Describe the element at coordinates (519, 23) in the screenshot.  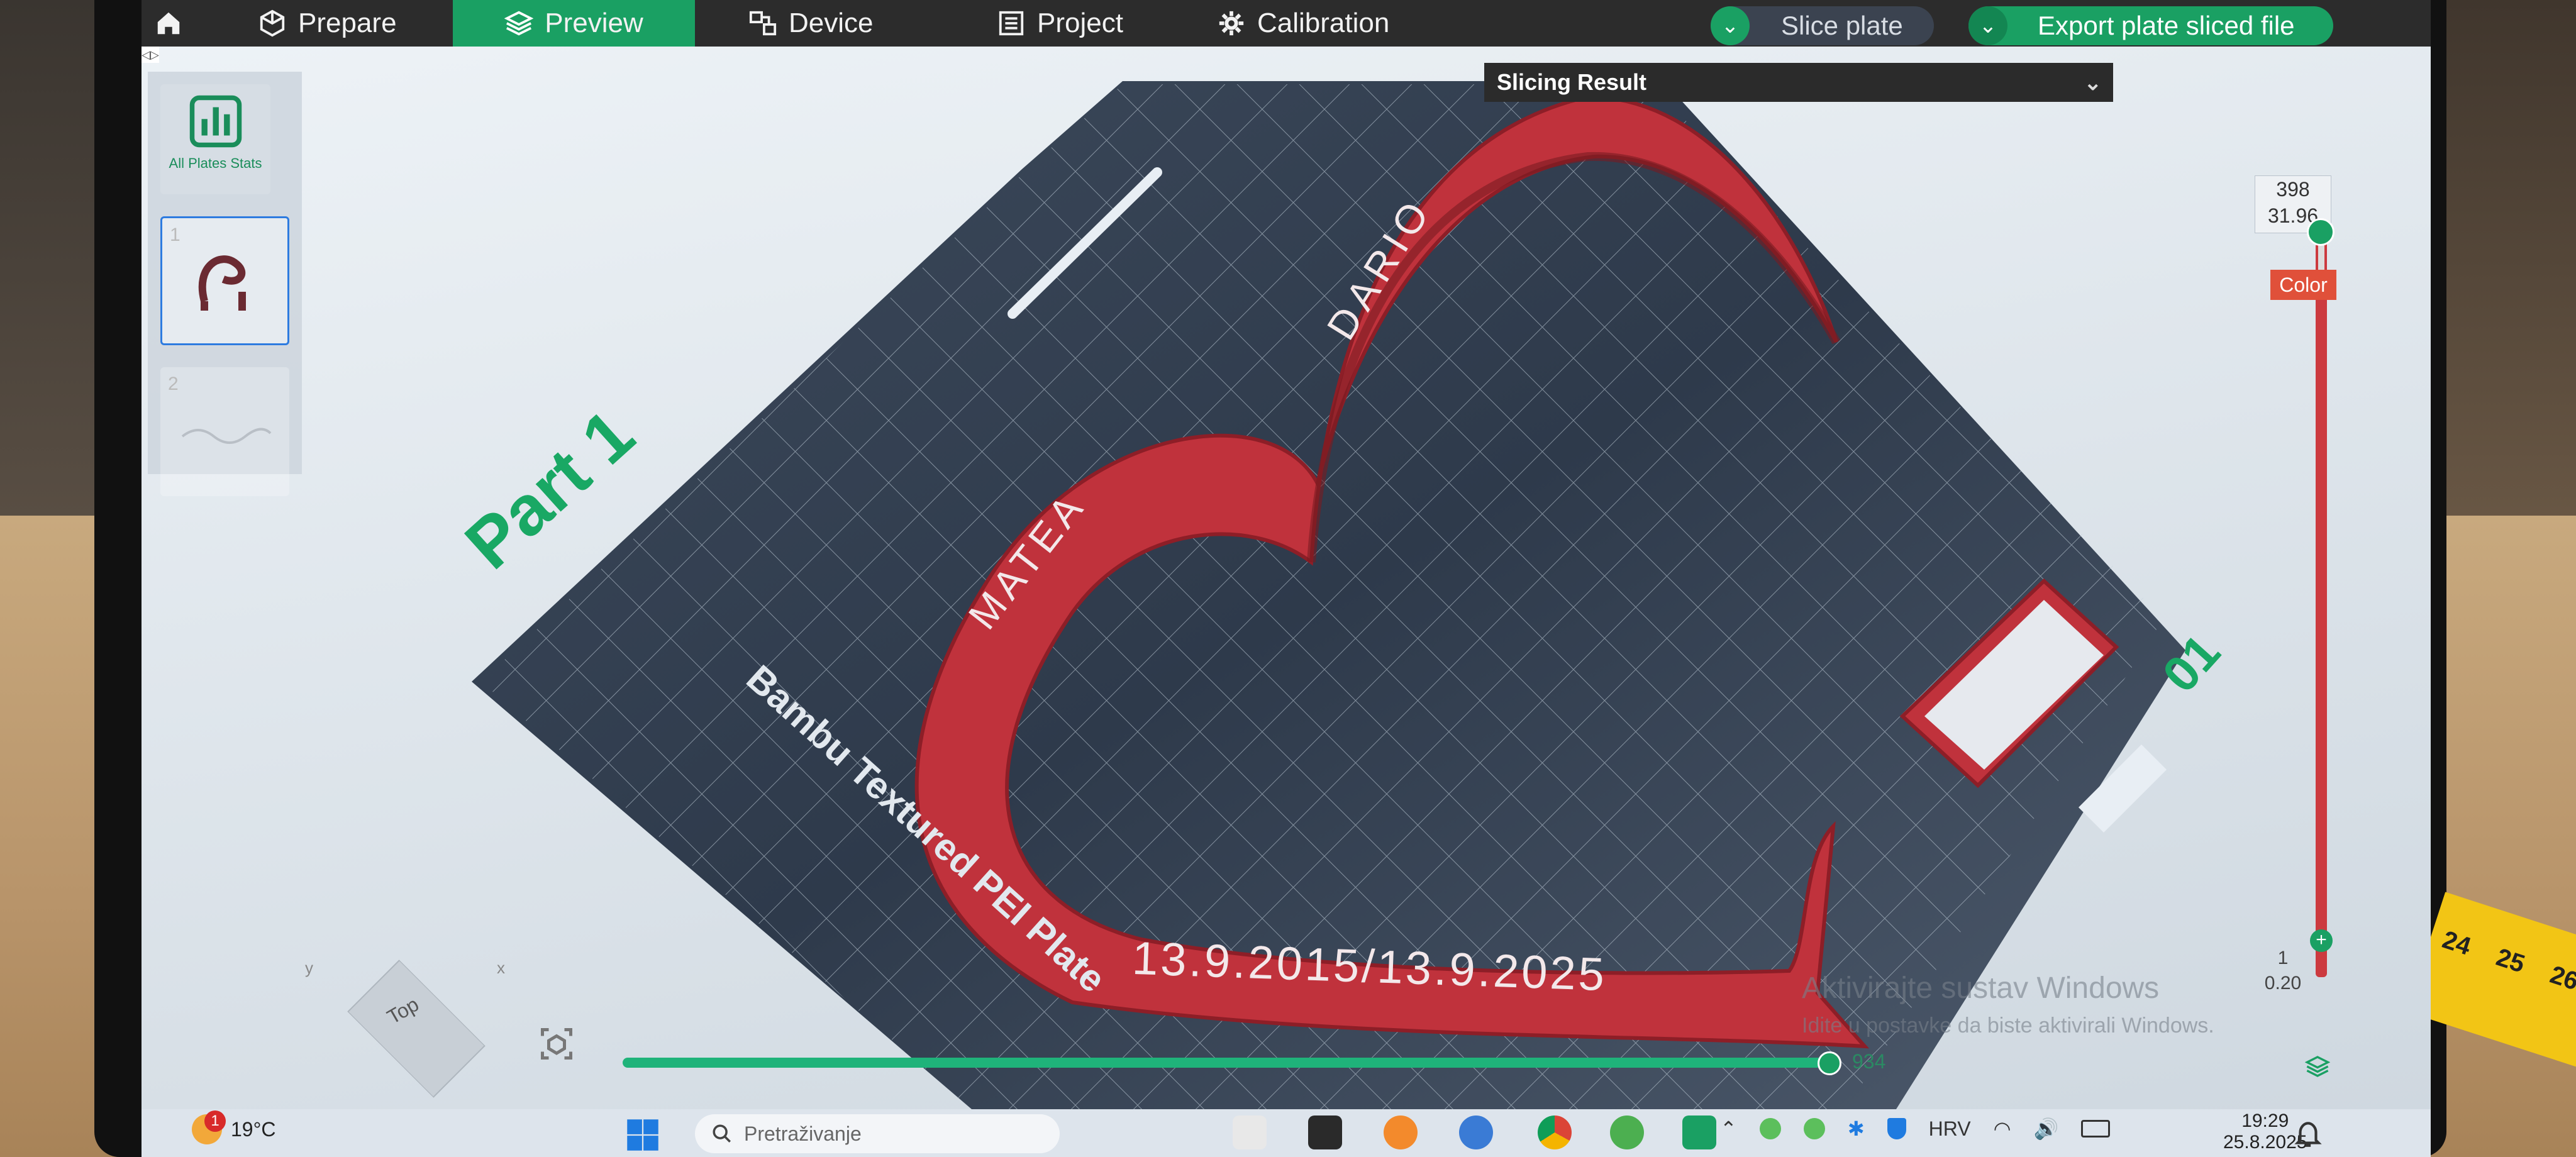
I see `layers-icon` at that location.